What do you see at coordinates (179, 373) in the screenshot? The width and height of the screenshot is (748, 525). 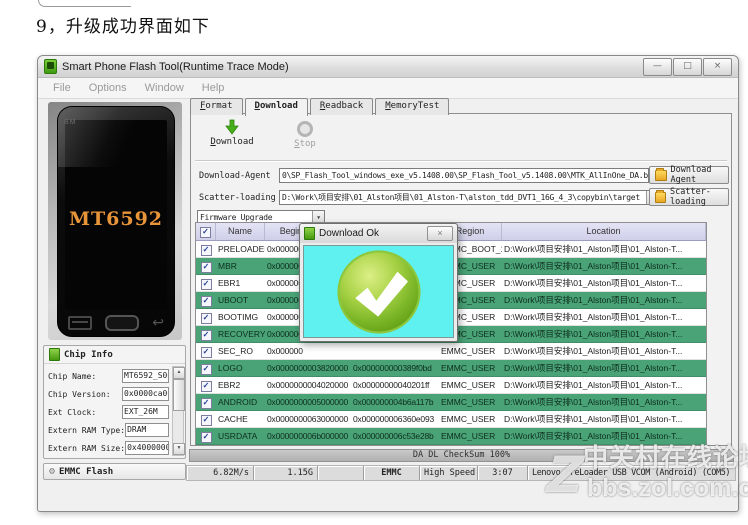 I see `scroll-up-icon: ▲` at bounding box center [179, 373].